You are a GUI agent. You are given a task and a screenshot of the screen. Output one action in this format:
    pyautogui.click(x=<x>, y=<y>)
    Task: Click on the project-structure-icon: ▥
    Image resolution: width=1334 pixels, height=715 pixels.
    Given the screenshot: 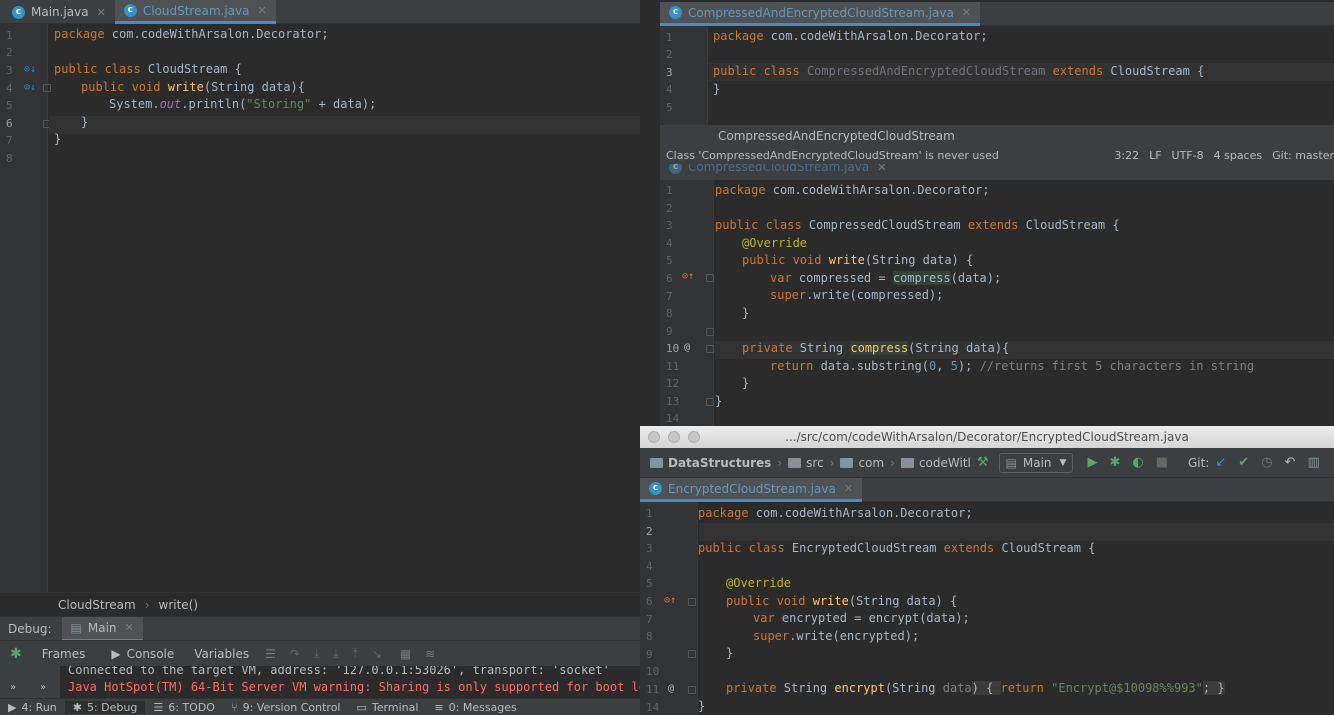 What is the action you would take?
    pyautogui.click(x=1313, y=462)
    